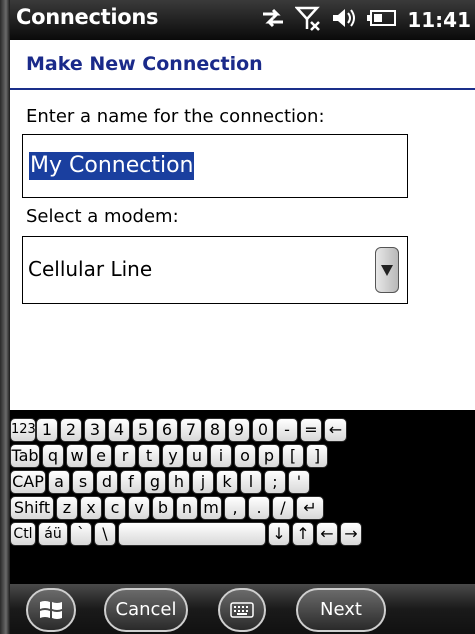 Image resolution: width=475 pixels, height=634 pixels. I want to click on key-r: r, so click(125, 456).